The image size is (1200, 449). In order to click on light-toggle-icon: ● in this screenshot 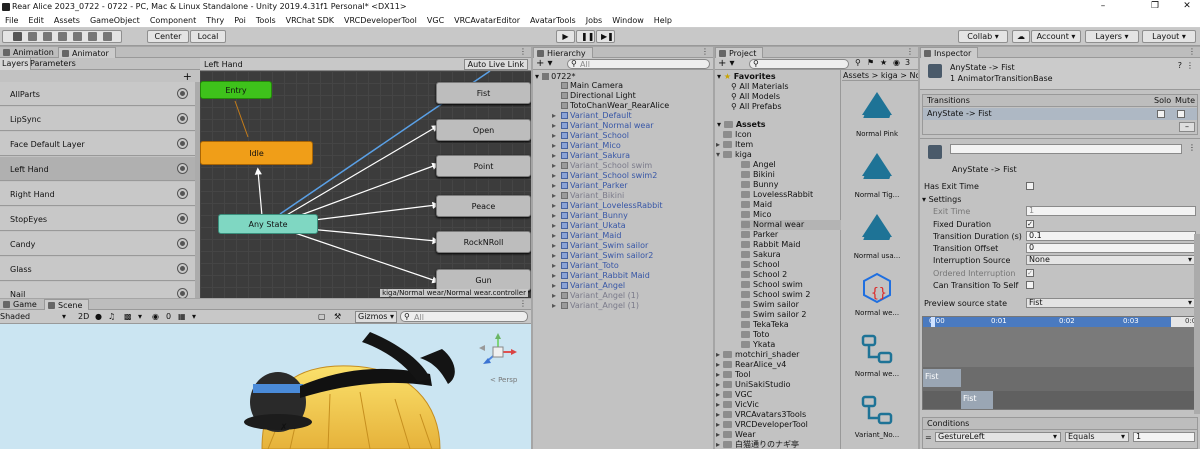, I will do `click(98, 316)`.